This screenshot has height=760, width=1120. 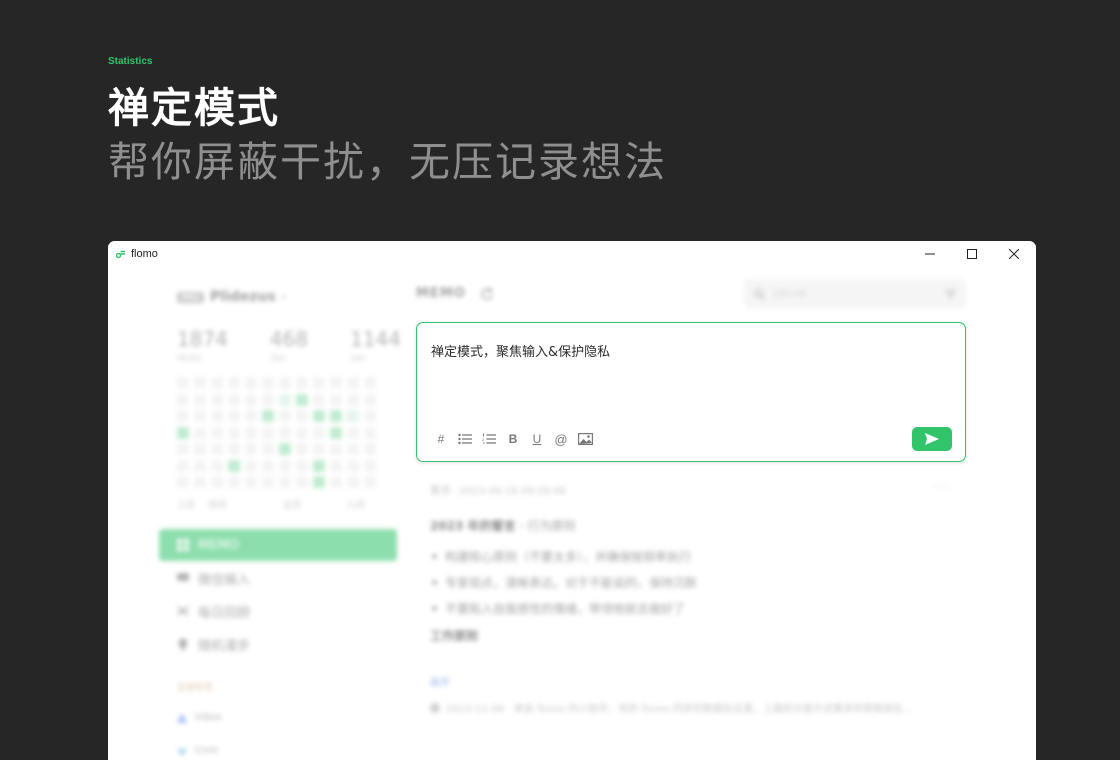 What do you see at coordinates (197, 750) in the screenshot?
I see `sidebar-tag-core: Core` at bounding box center [197, 750].